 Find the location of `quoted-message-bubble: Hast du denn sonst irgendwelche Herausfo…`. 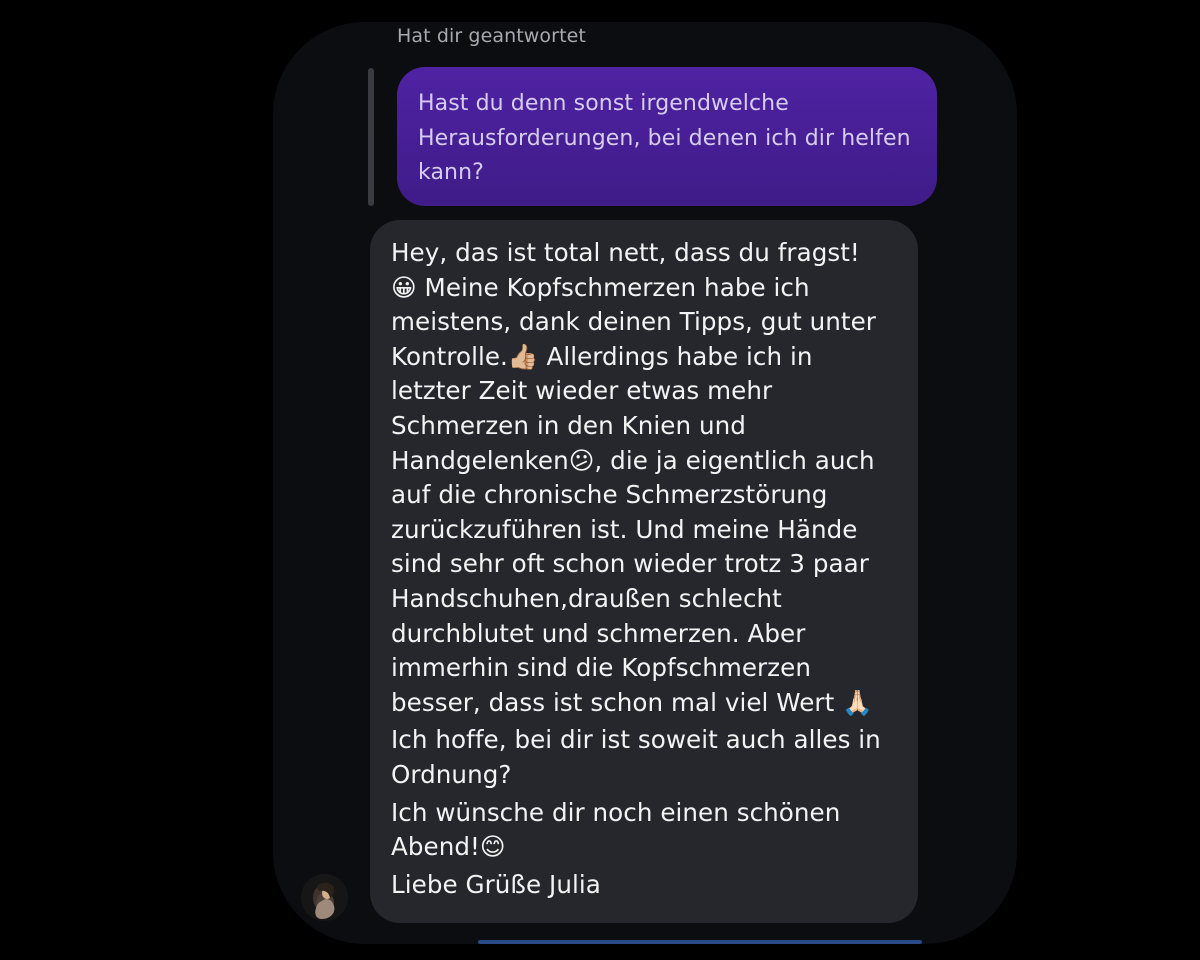

quoted-message-bubble: Hast du denn sonst irgendwelche Herausfo… is located at coordinates (667, 136).